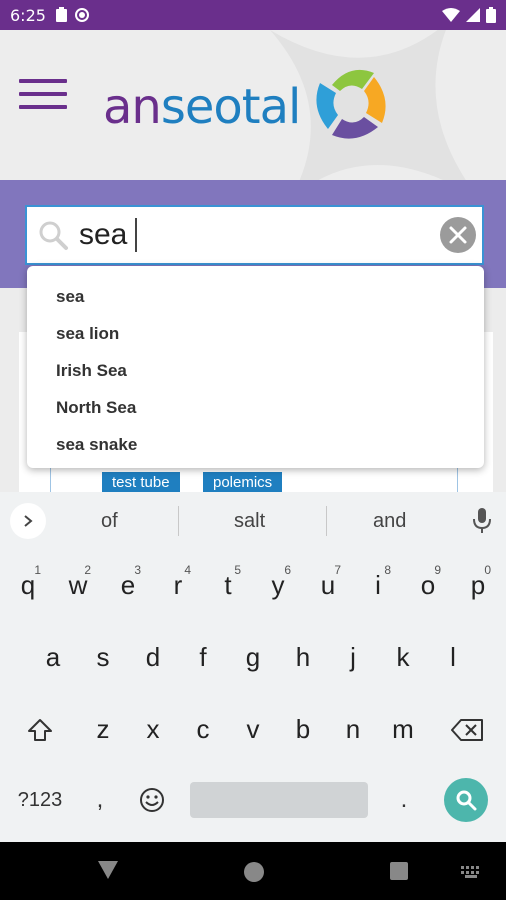  What do you see at coordinates (132, 107) in the screenshot?
I see `logo-text-an: an` at bounding box center [132, 107].